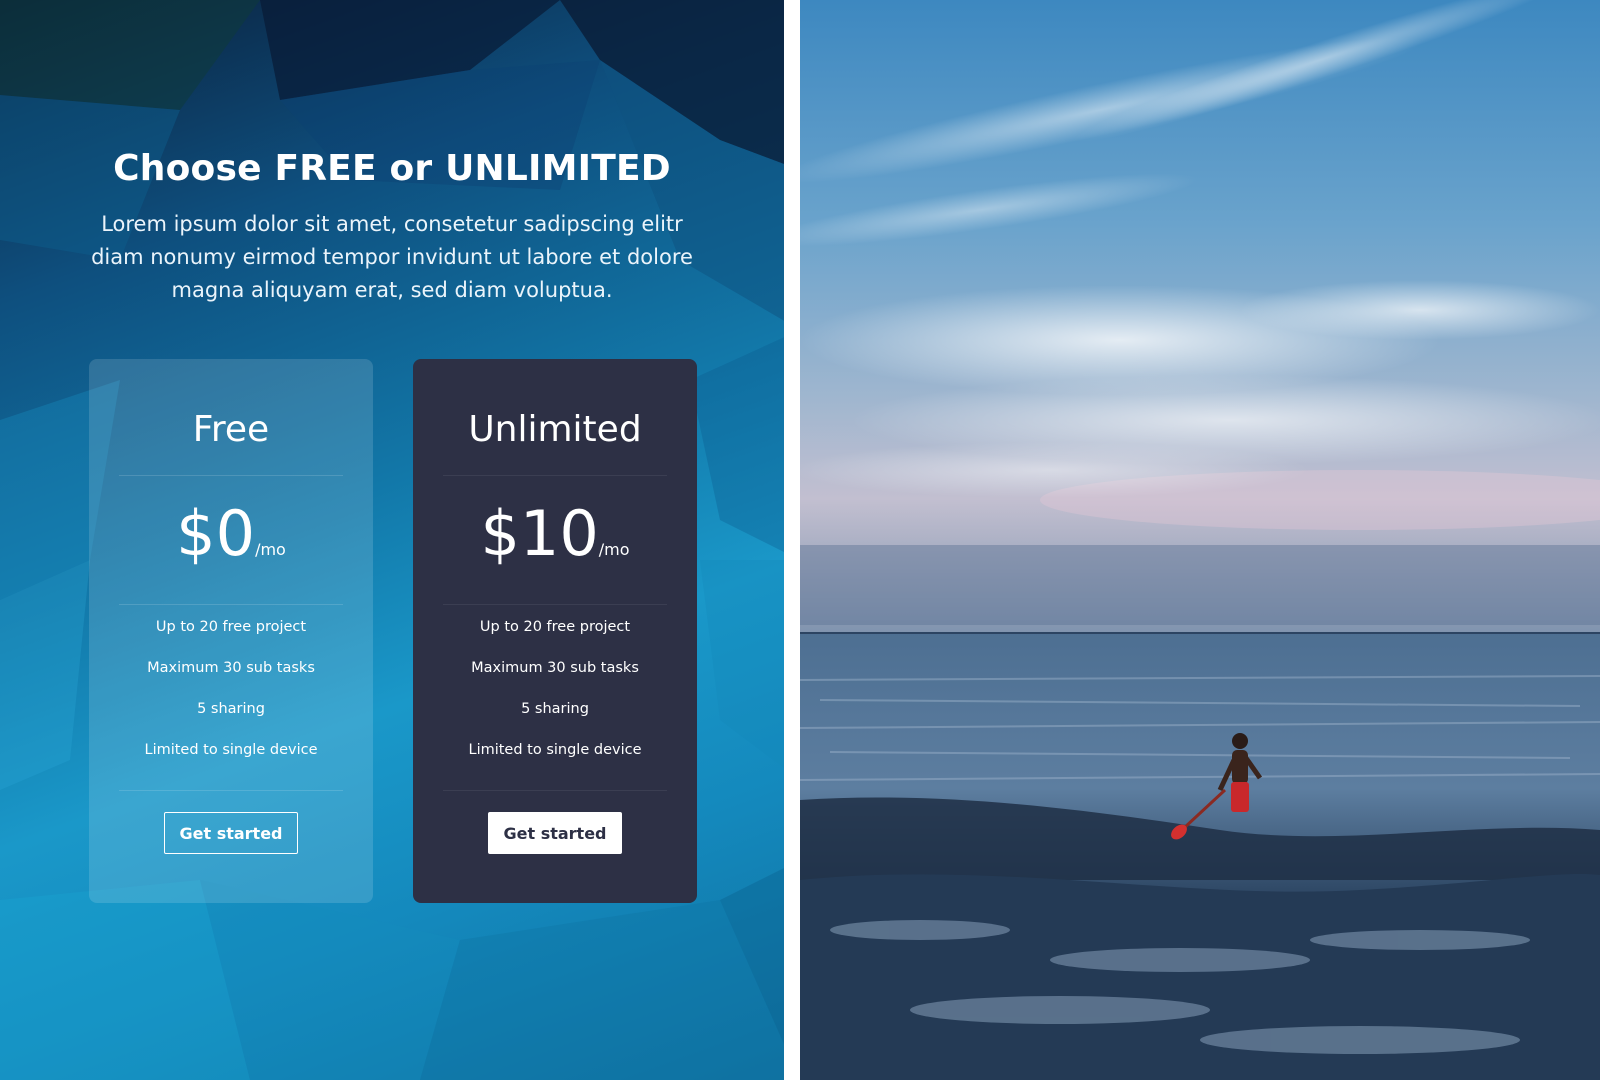 This screenshot has height=1080, width=1600. I want to click on plan-price: $0/mo, so click(231, 542).